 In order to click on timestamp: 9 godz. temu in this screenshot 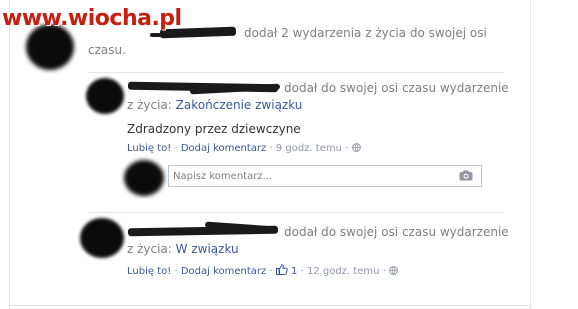, I will do `click(309, 148)`.